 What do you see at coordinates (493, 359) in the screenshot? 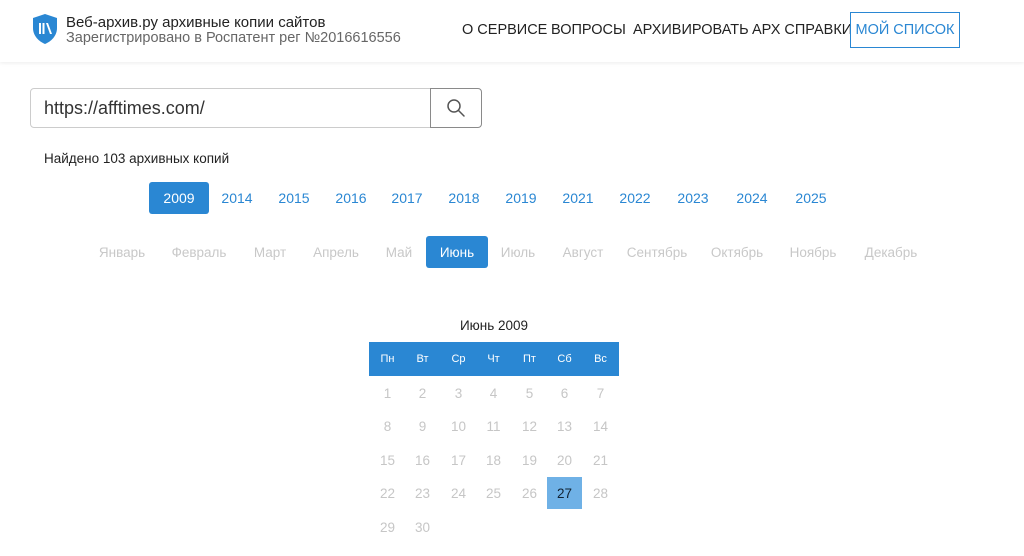
I see `weekday-thu: Чт` at bounding box center [493, 359].